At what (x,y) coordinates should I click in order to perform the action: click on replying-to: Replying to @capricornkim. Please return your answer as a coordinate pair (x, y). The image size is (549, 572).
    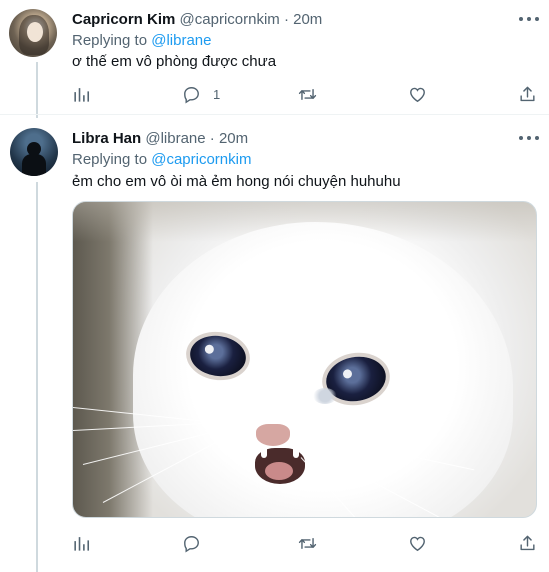
    Looking at the image, I should click on (161, 159).